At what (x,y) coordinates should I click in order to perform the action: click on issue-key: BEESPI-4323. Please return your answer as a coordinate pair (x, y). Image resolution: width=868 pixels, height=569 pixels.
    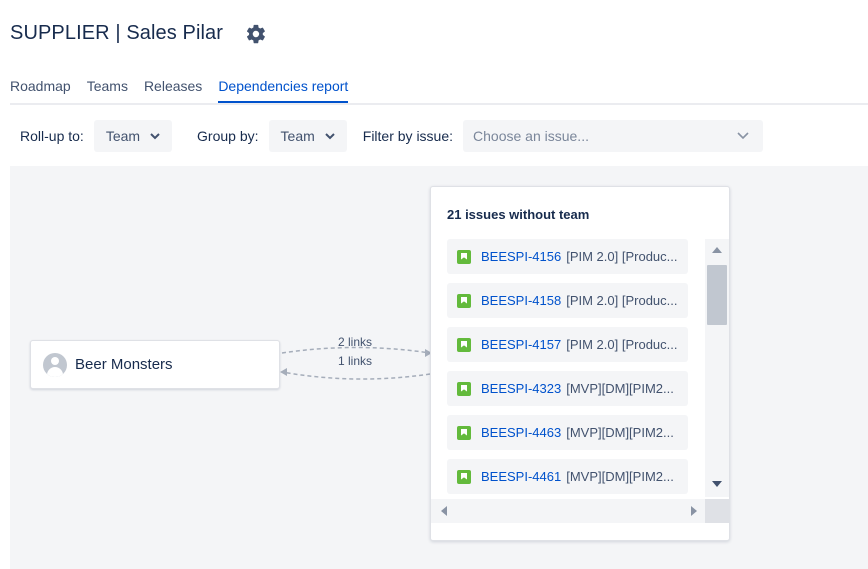
    Looking at the image, I should click on (521, 388).